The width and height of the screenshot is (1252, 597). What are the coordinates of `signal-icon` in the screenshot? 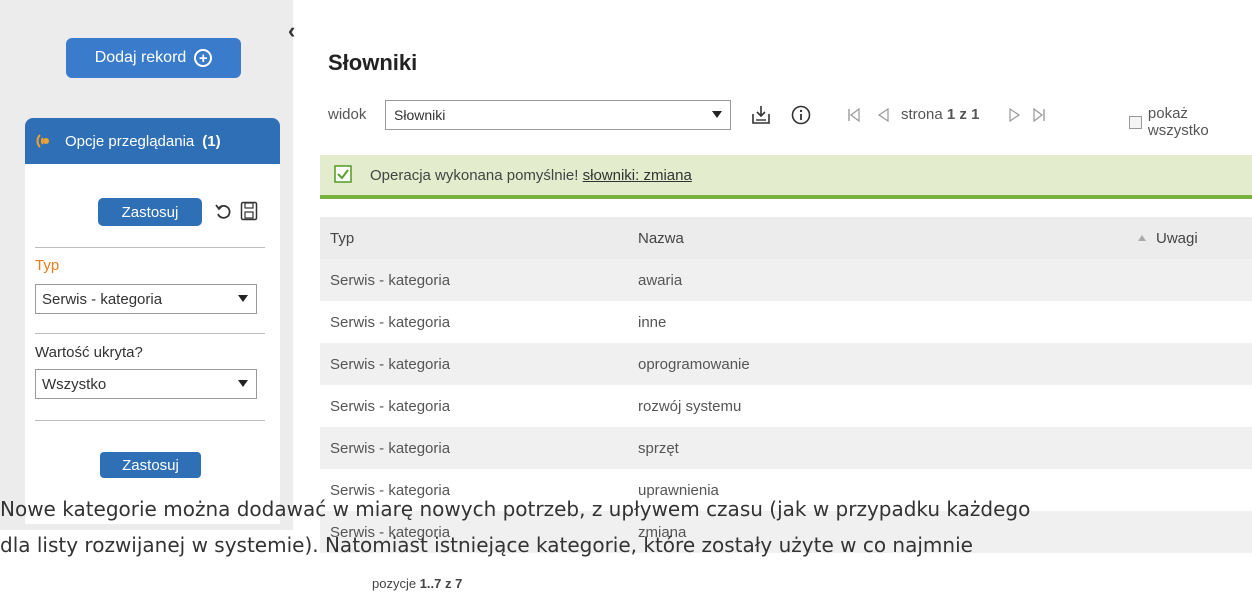 It's located at (42, 141).